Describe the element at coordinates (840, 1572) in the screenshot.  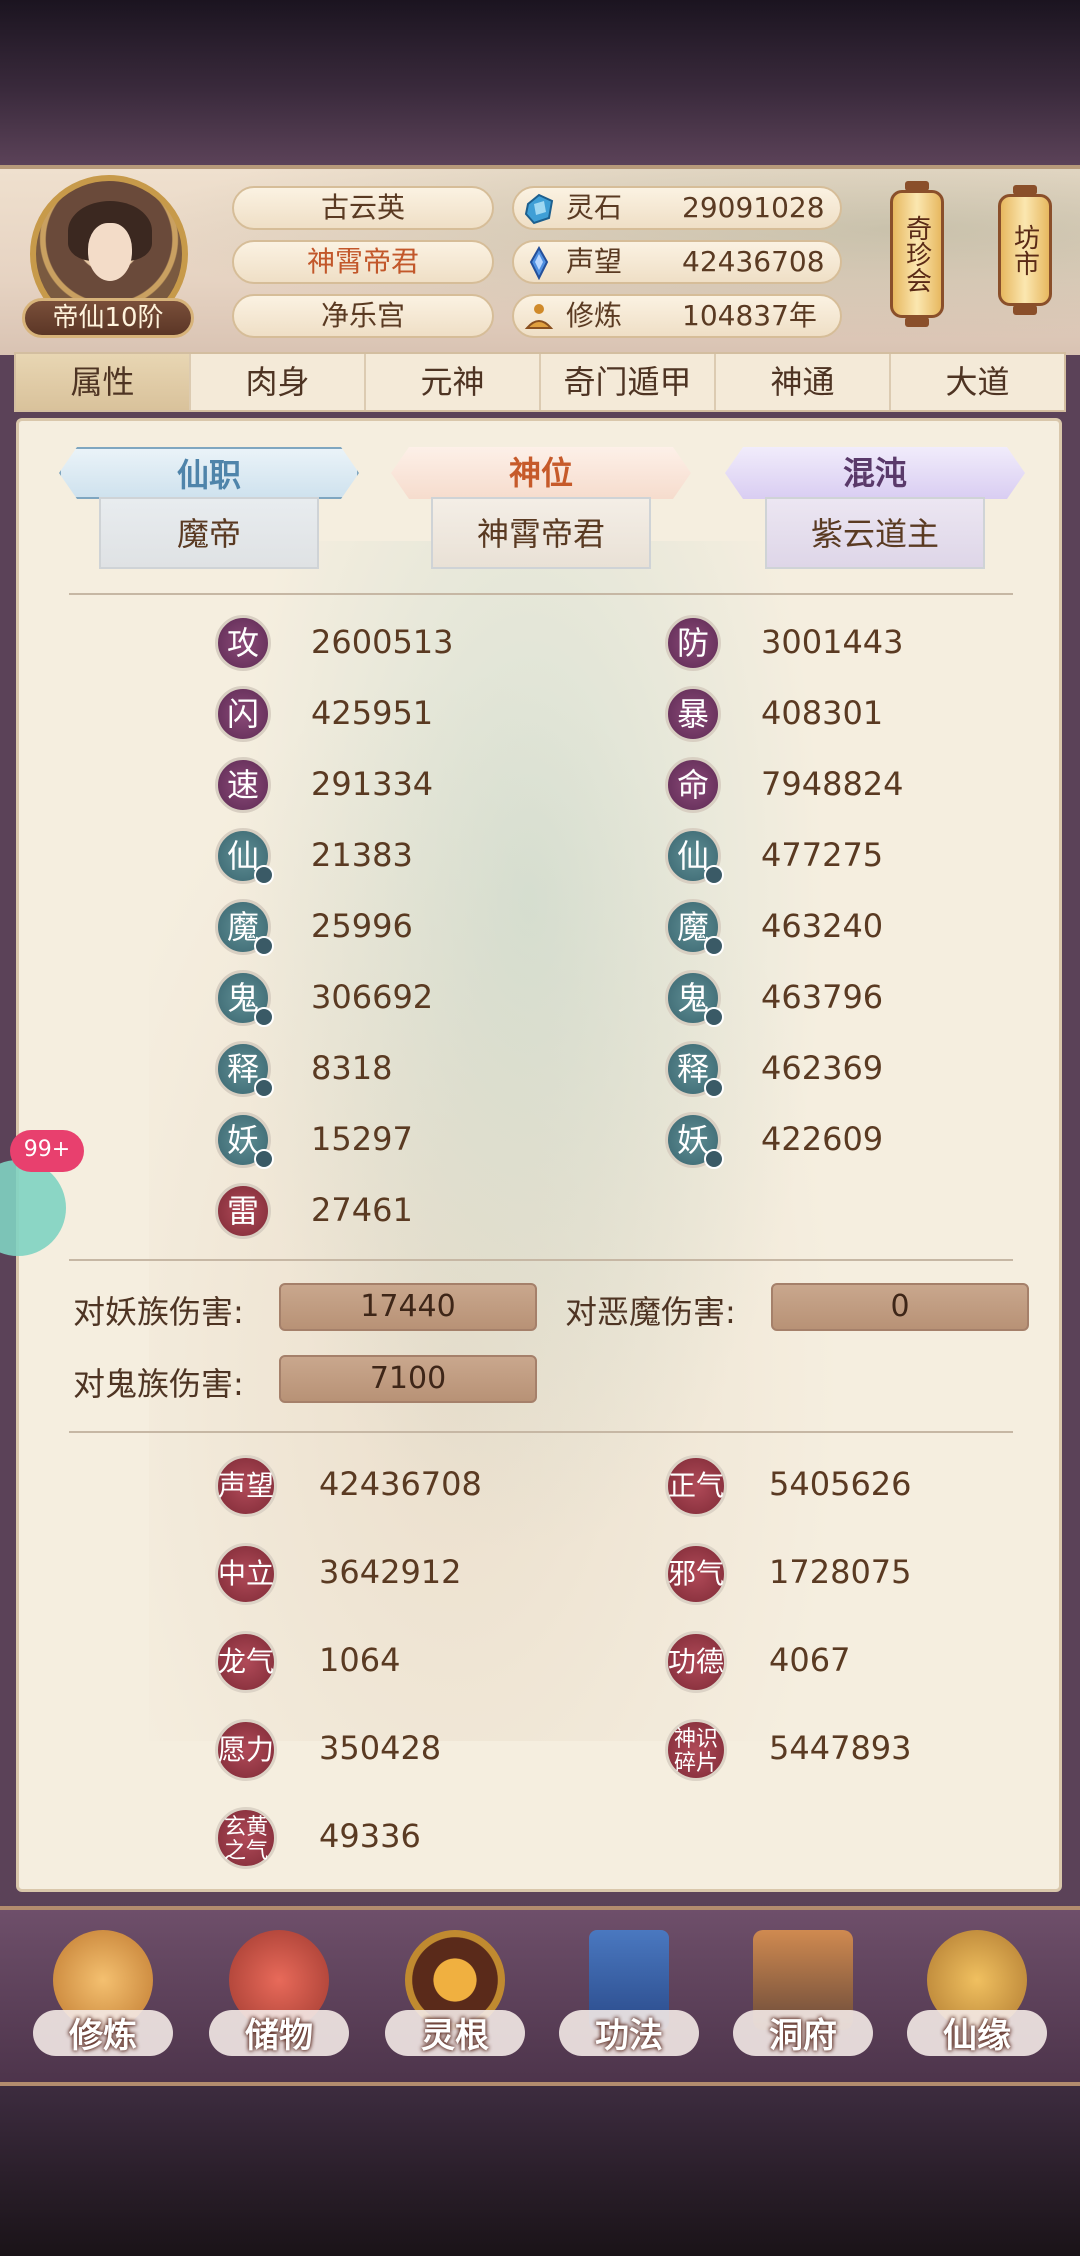
I see `rep-value: 1728075` at that location.